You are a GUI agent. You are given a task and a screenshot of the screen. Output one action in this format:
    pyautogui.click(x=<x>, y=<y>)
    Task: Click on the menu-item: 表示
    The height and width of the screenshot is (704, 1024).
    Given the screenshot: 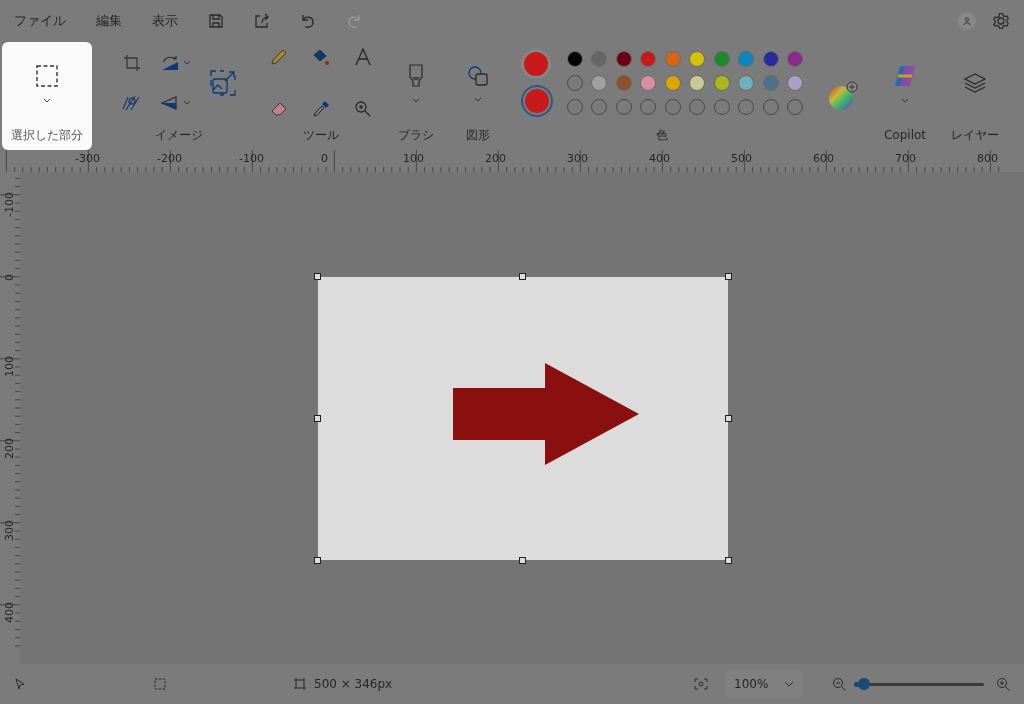 What is the action you would take?
    pyautogui.click(x=165, y=21)
    